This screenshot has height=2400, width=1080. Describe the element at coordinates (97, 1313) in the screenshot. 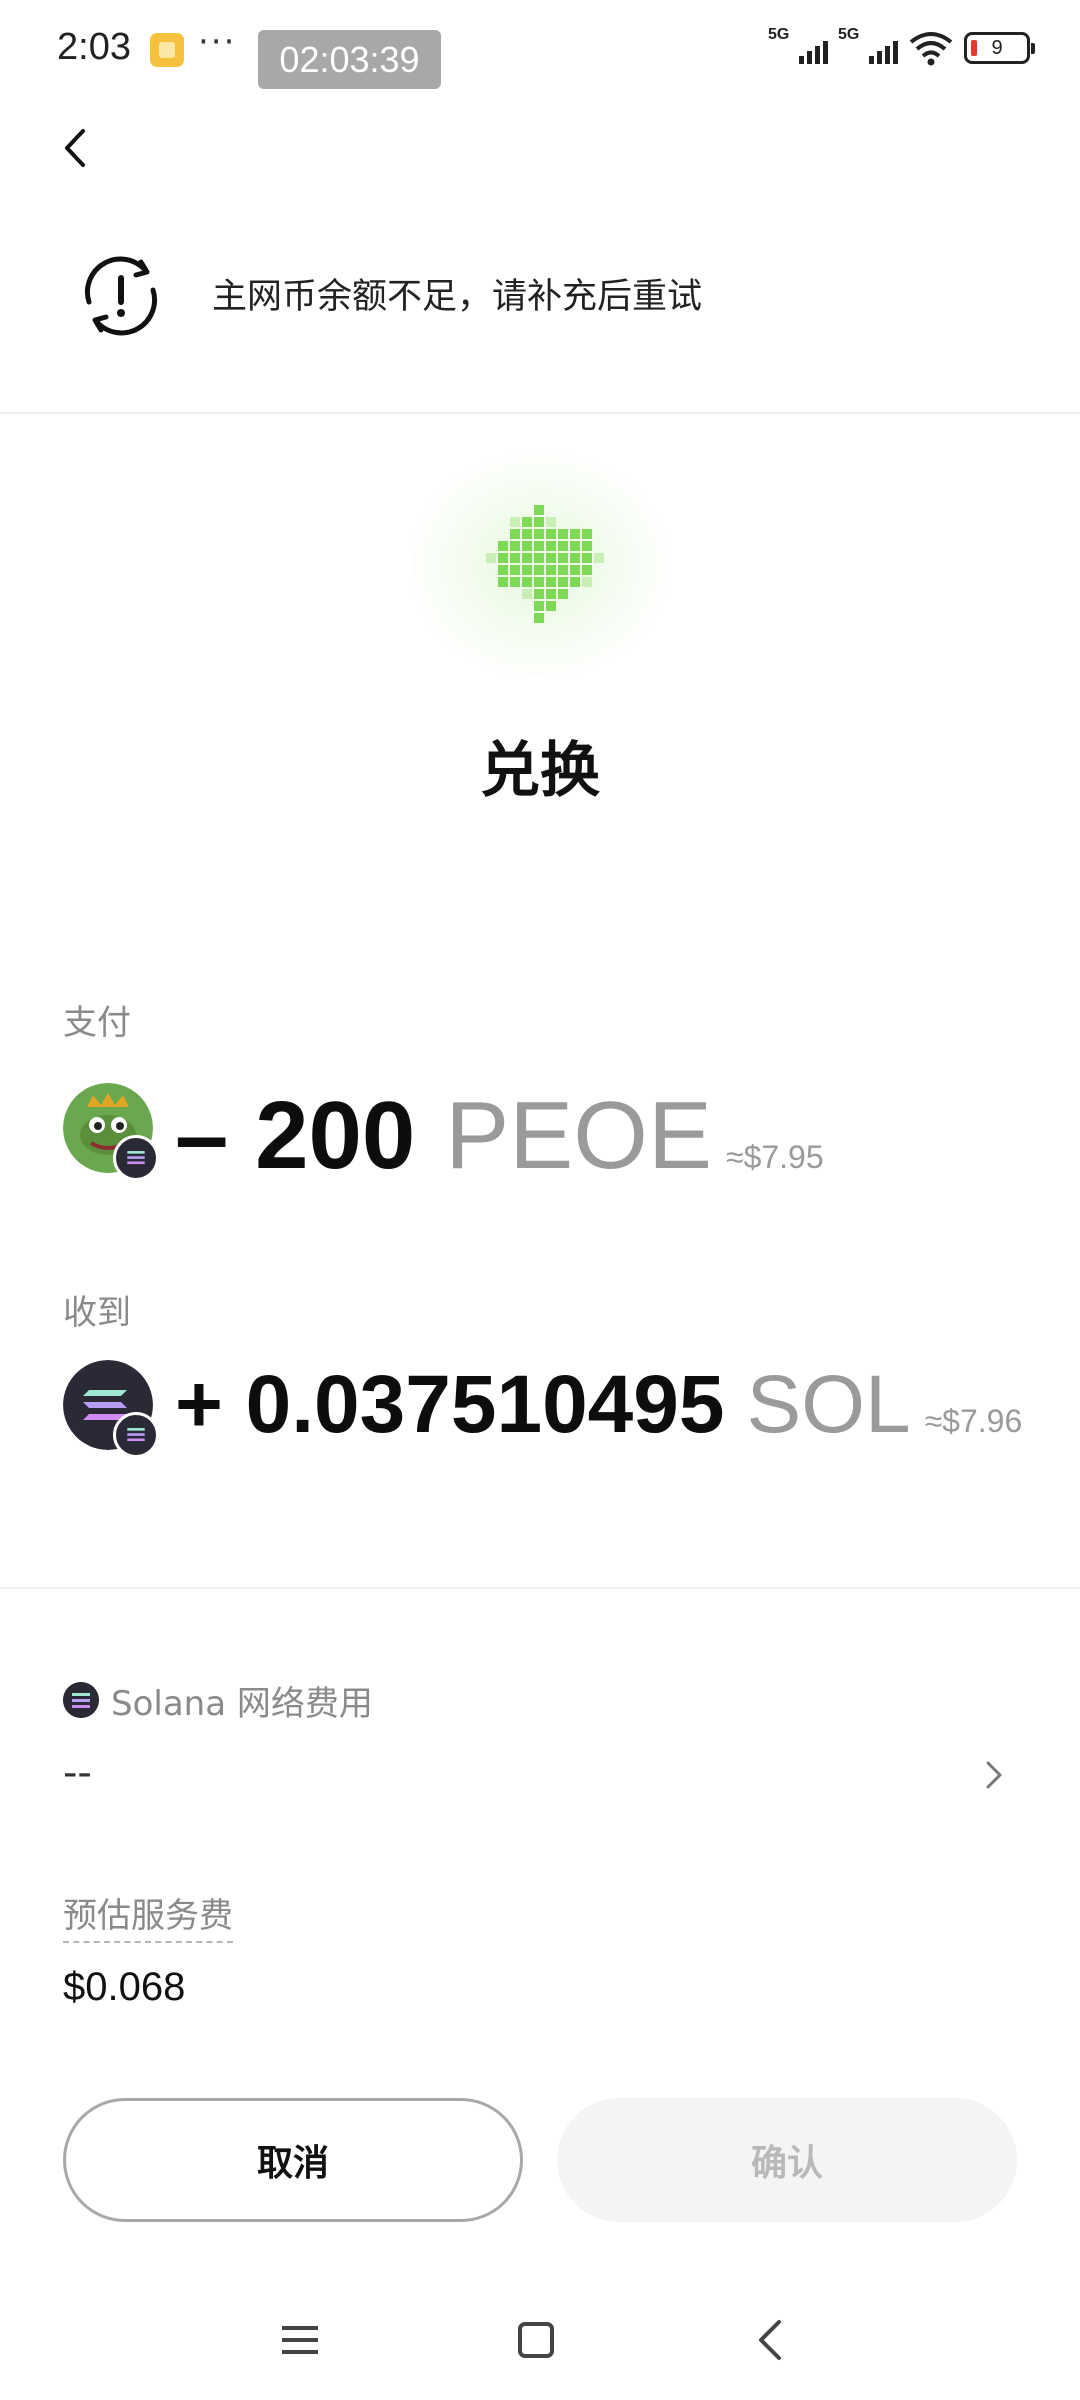

I see `receive-label: 收到` at that location.